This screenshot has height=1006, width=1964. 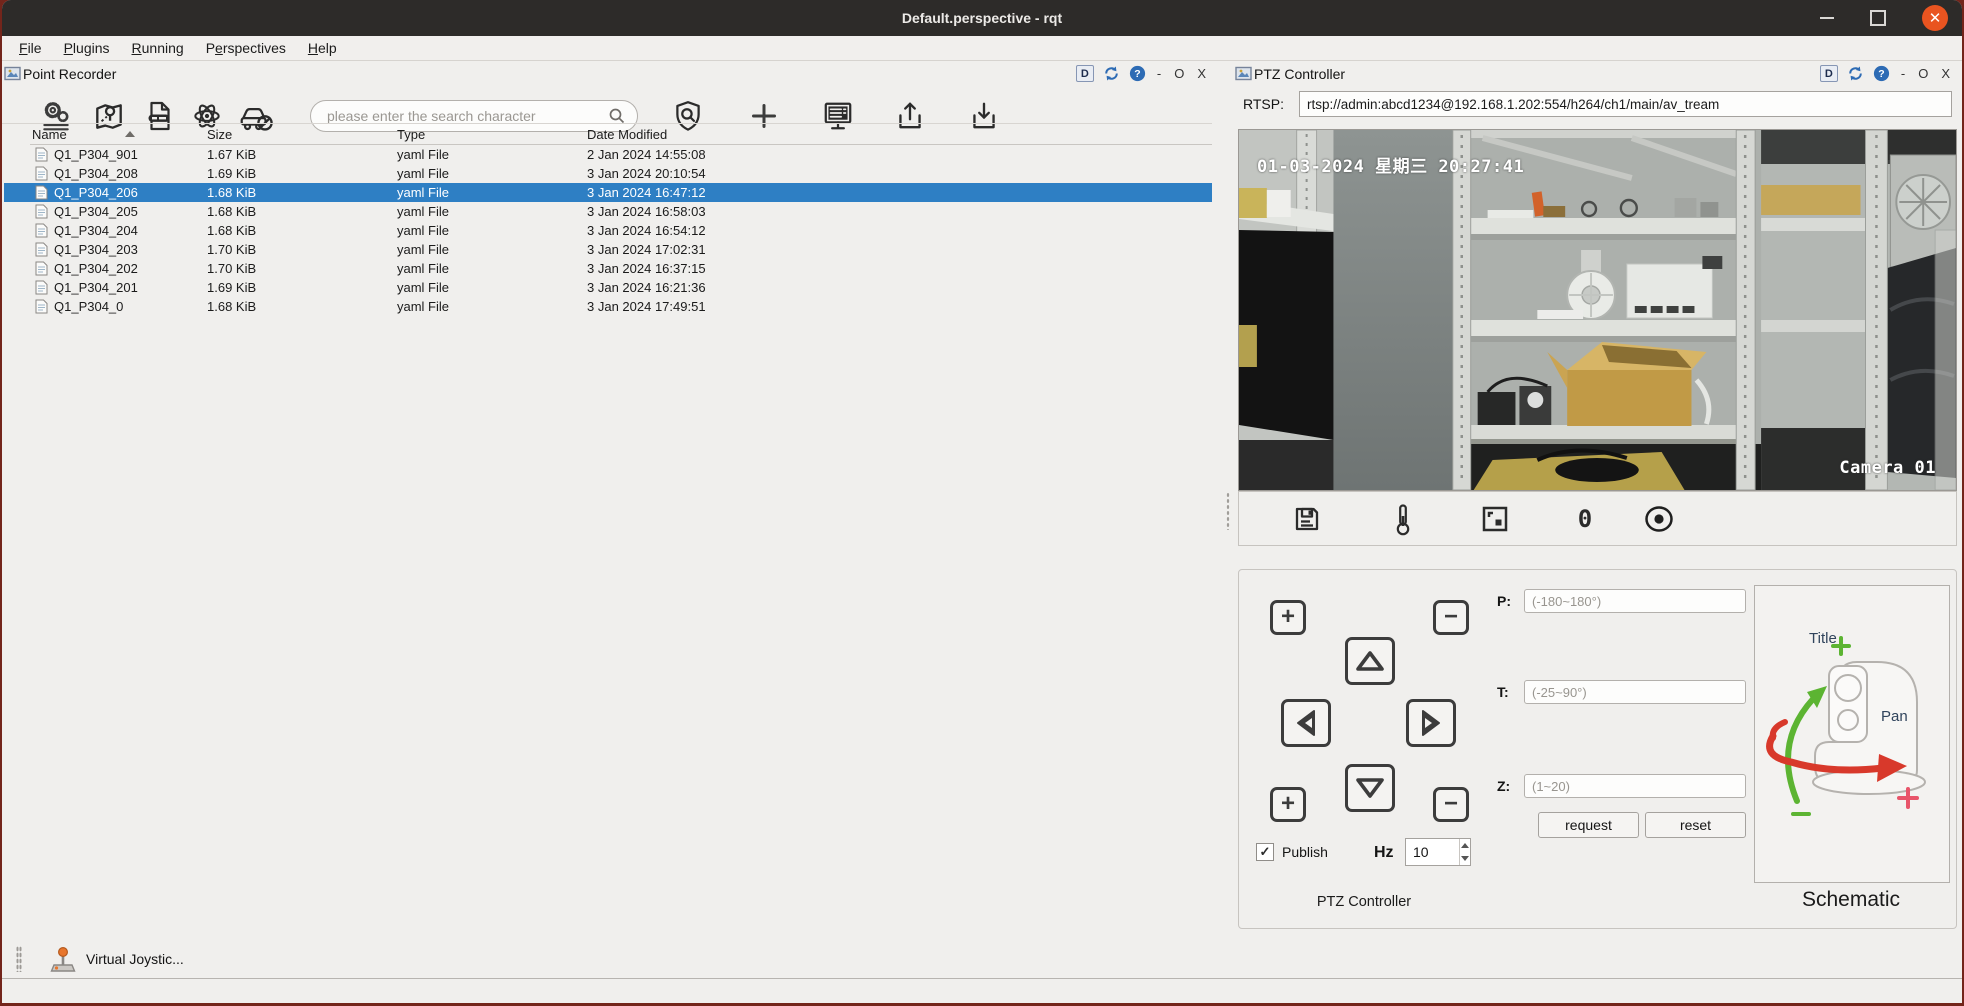 What do you see at coordinates (1307, 519) in the screenshot?
I see `save-snapshot-icon` at bounding box center [1307, 519].